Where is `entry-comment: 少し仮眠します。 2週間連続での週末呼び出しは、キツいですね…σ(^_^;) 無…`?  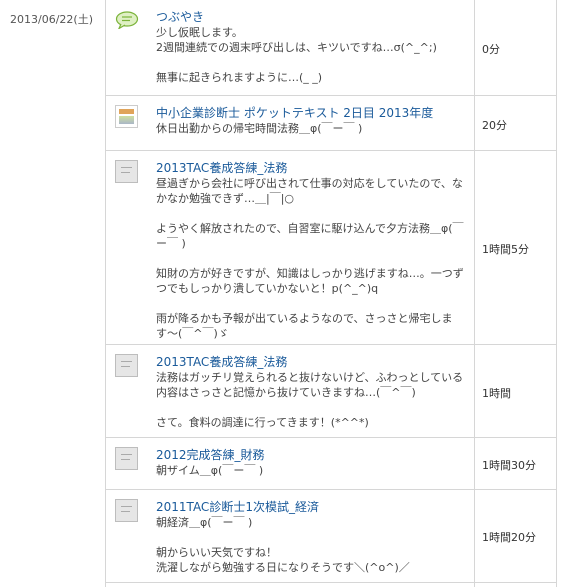
entry-comment: 少し仮眠します。 2週間連続での週末呼び出しは、キツいですね…σ(^_^;) 無… is located at coordinates (296, 55).